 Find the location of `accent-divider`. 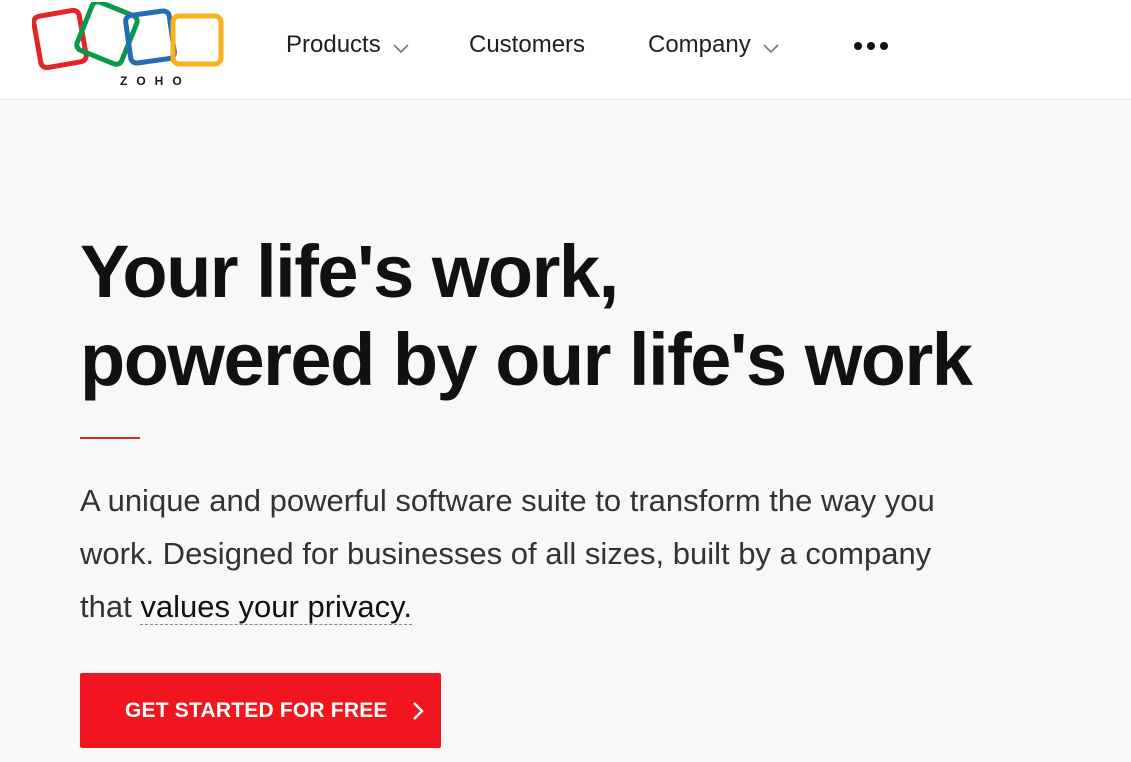

accent-divider is located at coordinates (110, 438).